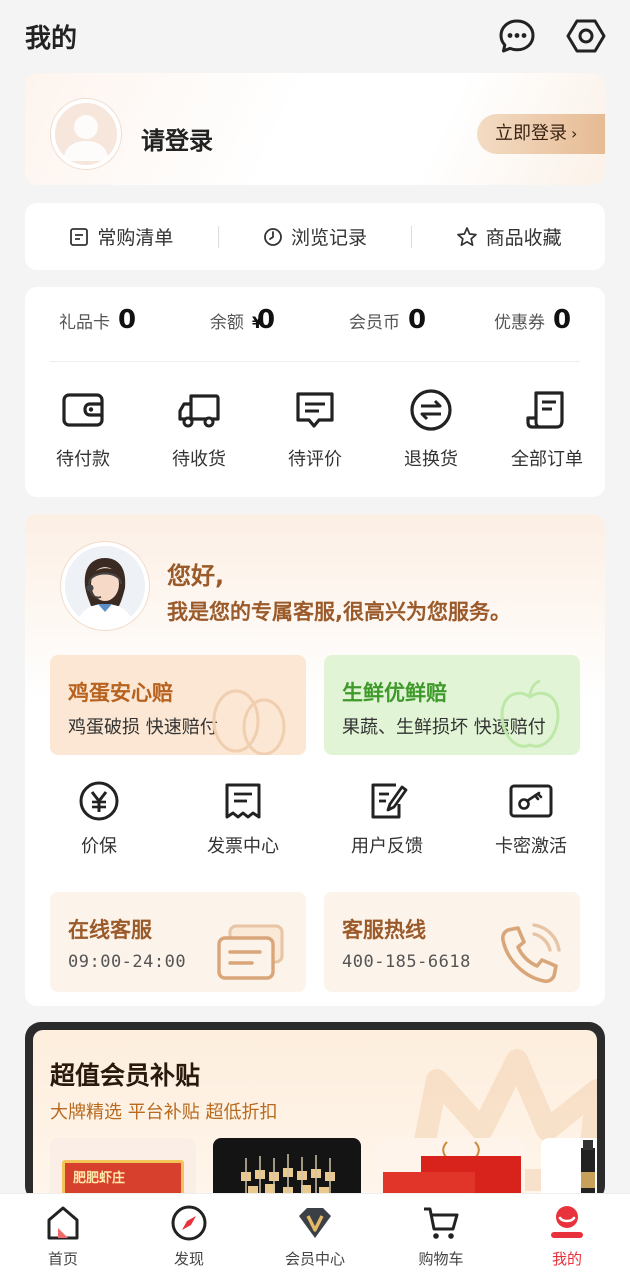 Image resolution: width=630 pixels, height=1280 pixels. I want to click on nav-label: 首页, so click(62, 1259).